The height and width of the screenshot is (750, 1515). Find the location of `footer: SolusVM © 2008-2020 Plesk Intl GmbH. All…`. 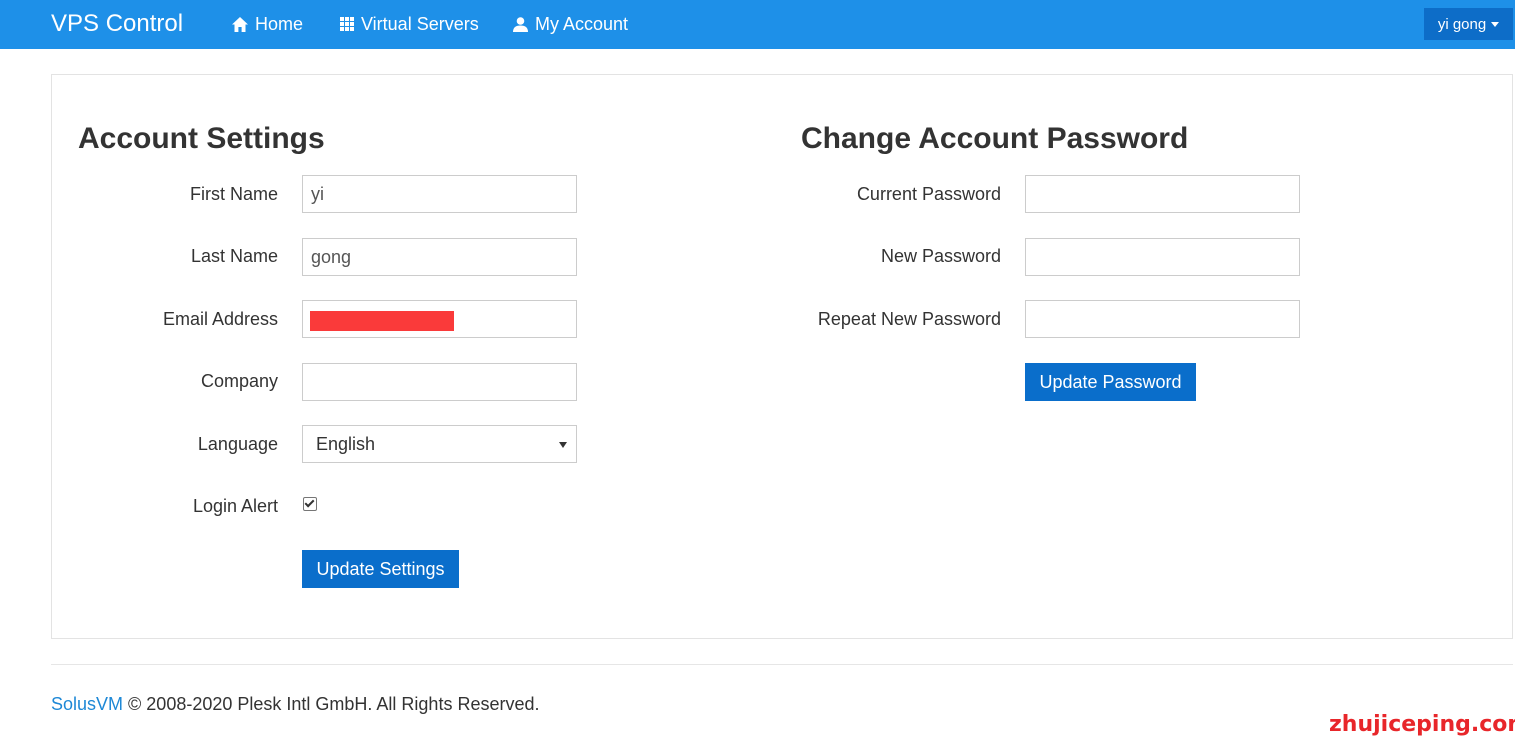

footer: SolusVM © 2008-2020 Plesk Intl GmbH. All… is located at coordinates (295, 704).